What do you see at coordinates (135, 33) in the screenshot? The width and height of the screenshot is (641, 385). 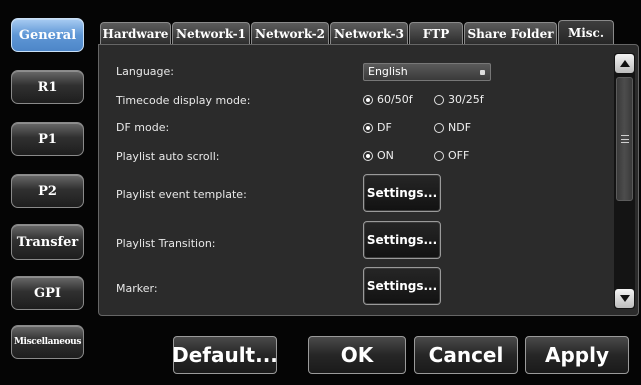 I see `tab-hardware: Hardware` at bounding box center [135, 33].